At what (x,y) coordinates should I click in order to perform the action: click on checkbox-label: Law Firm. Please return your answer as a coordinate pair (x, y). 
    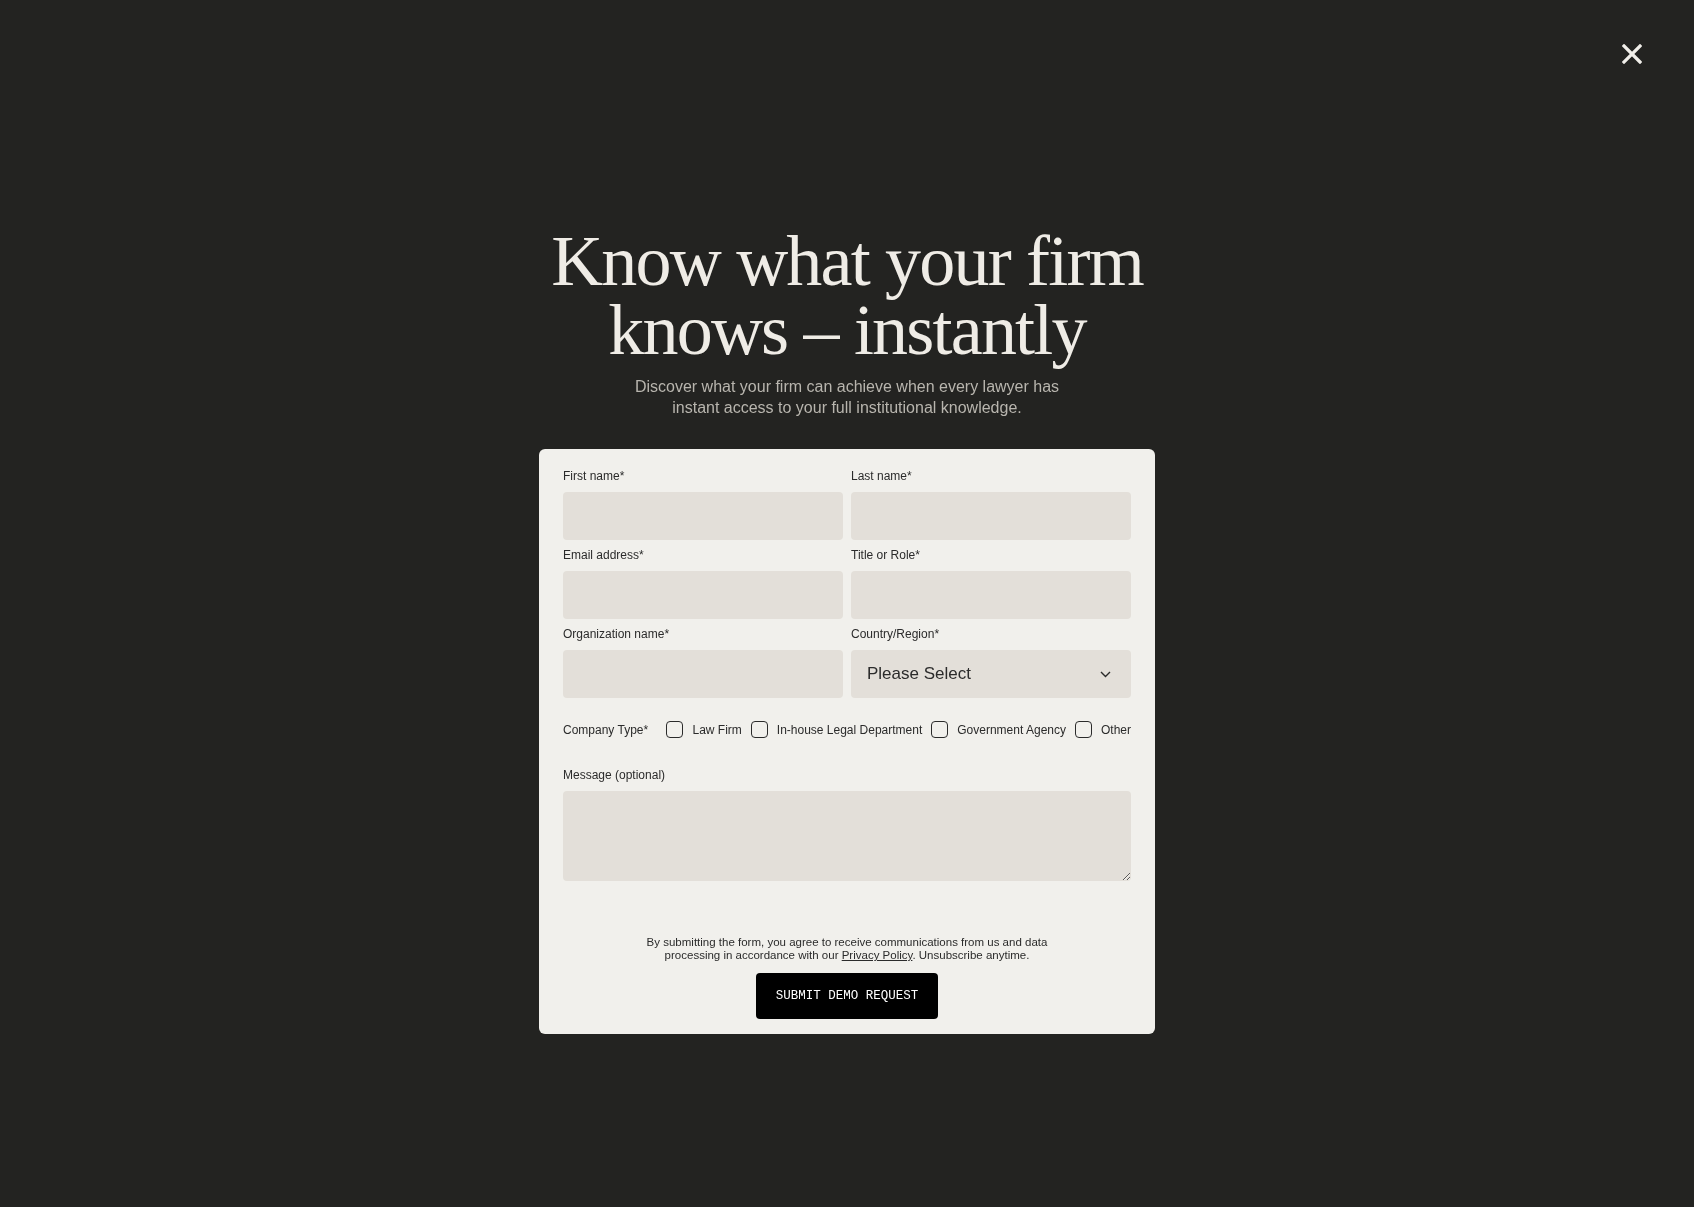
    Looking at the image, I should click on (717, 729).